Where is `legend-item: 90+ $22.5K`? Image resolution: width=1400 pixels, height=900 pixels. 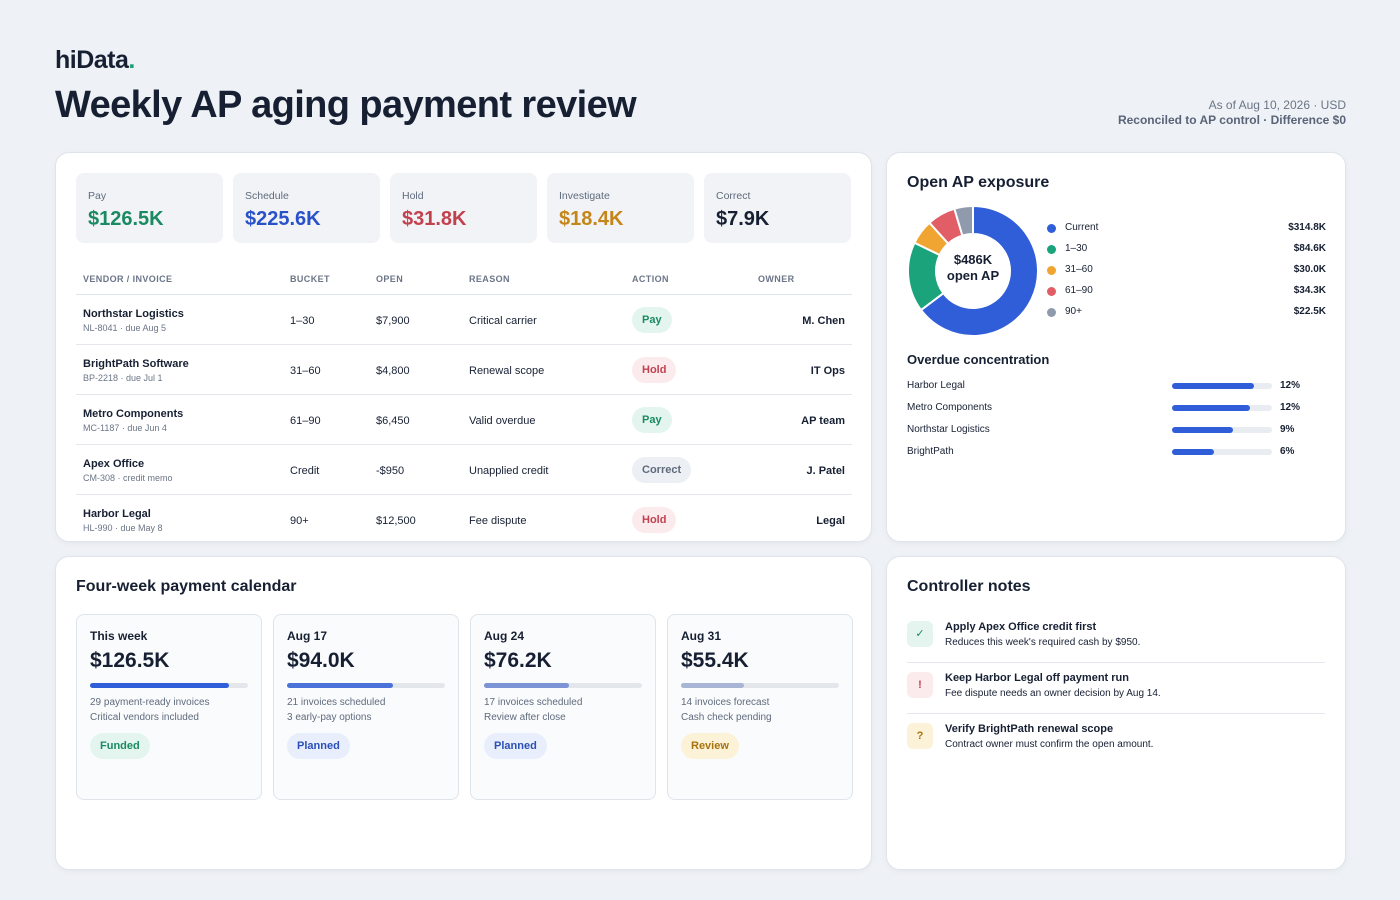
legend-item: 90+ $22.5K is located at coordinates (1186, 315).